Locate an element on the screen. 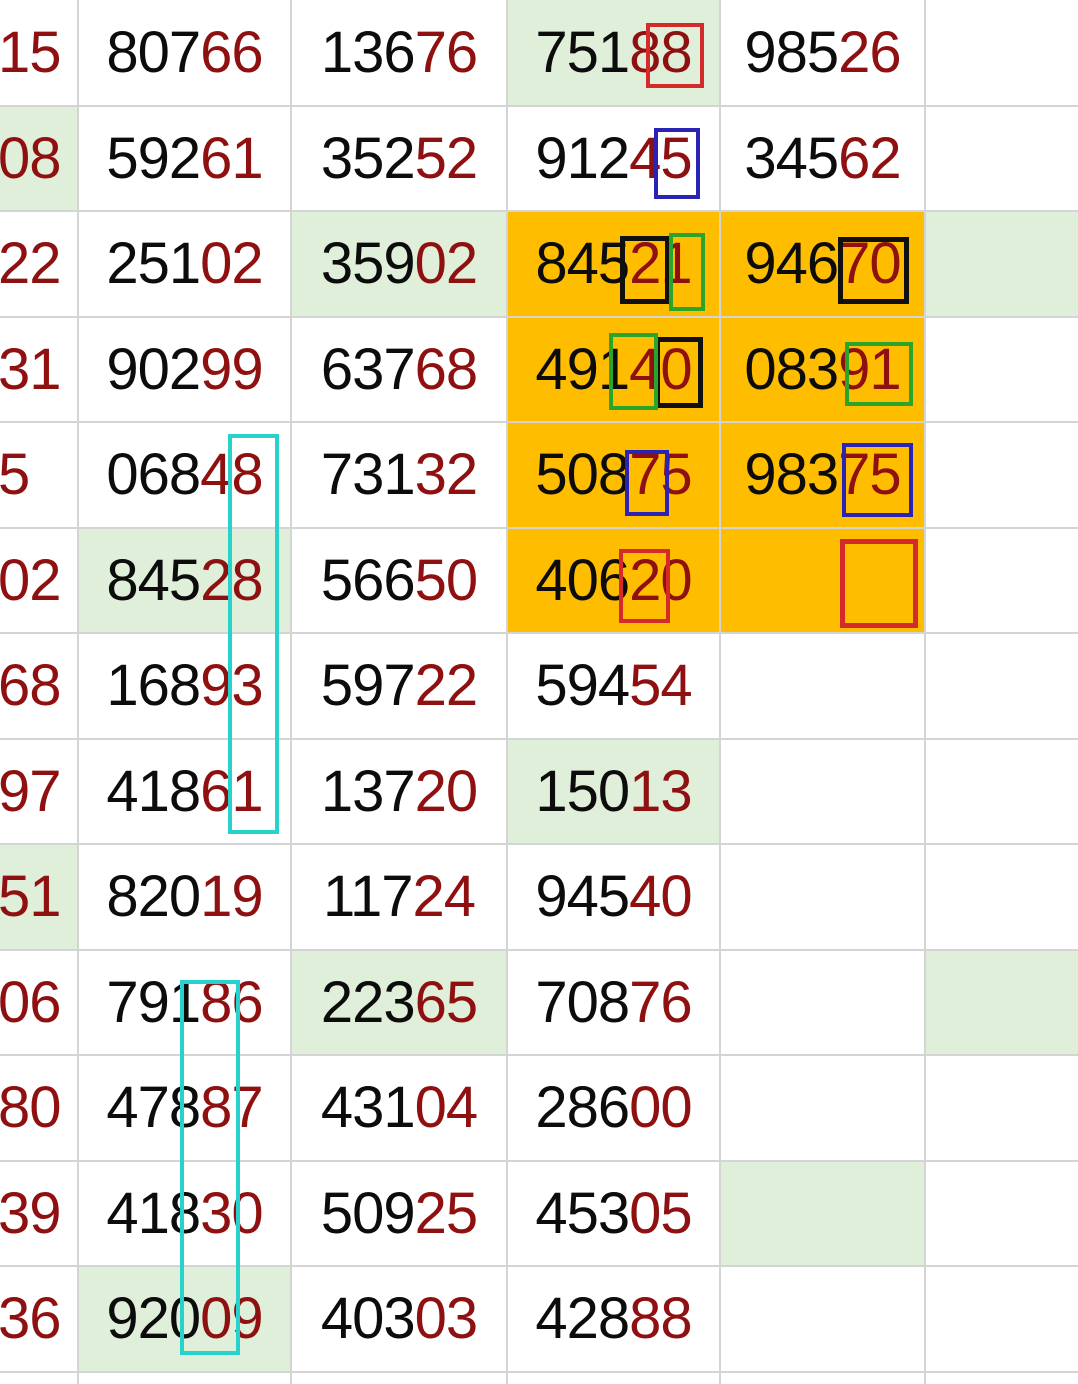 The image size is (1078, 1384). cell-leading-digits: 912 is located at coordinates (582, 158).